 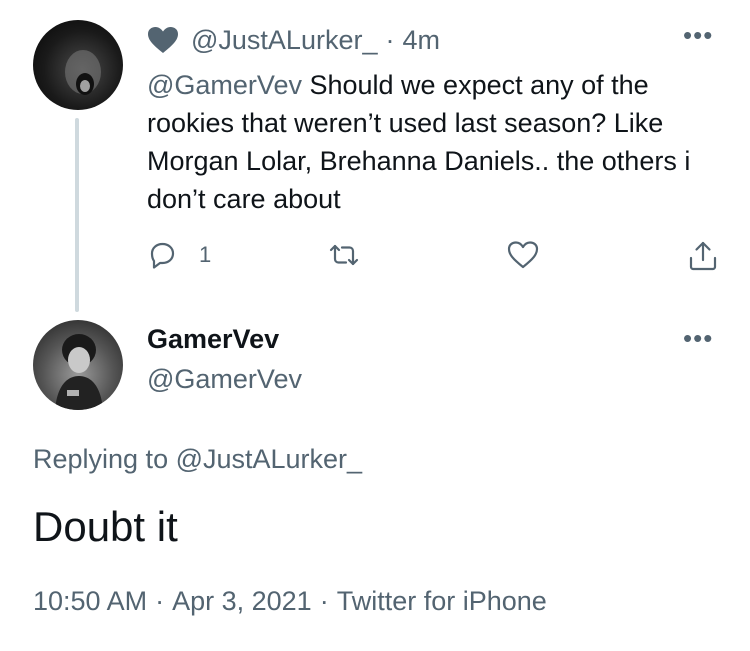 I want to click on retweet-button, so click(x=344, y=255).